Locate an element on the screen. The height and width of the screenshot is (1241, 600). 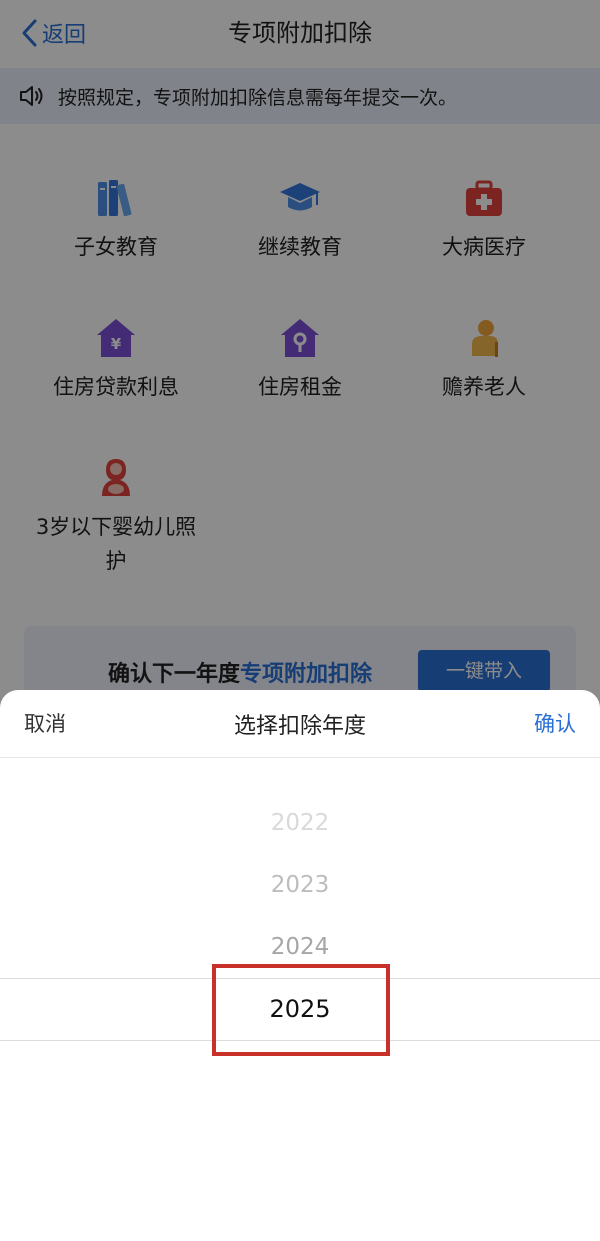
sheet-title: 选择扣除年度 is located at coordinates (299, 726).